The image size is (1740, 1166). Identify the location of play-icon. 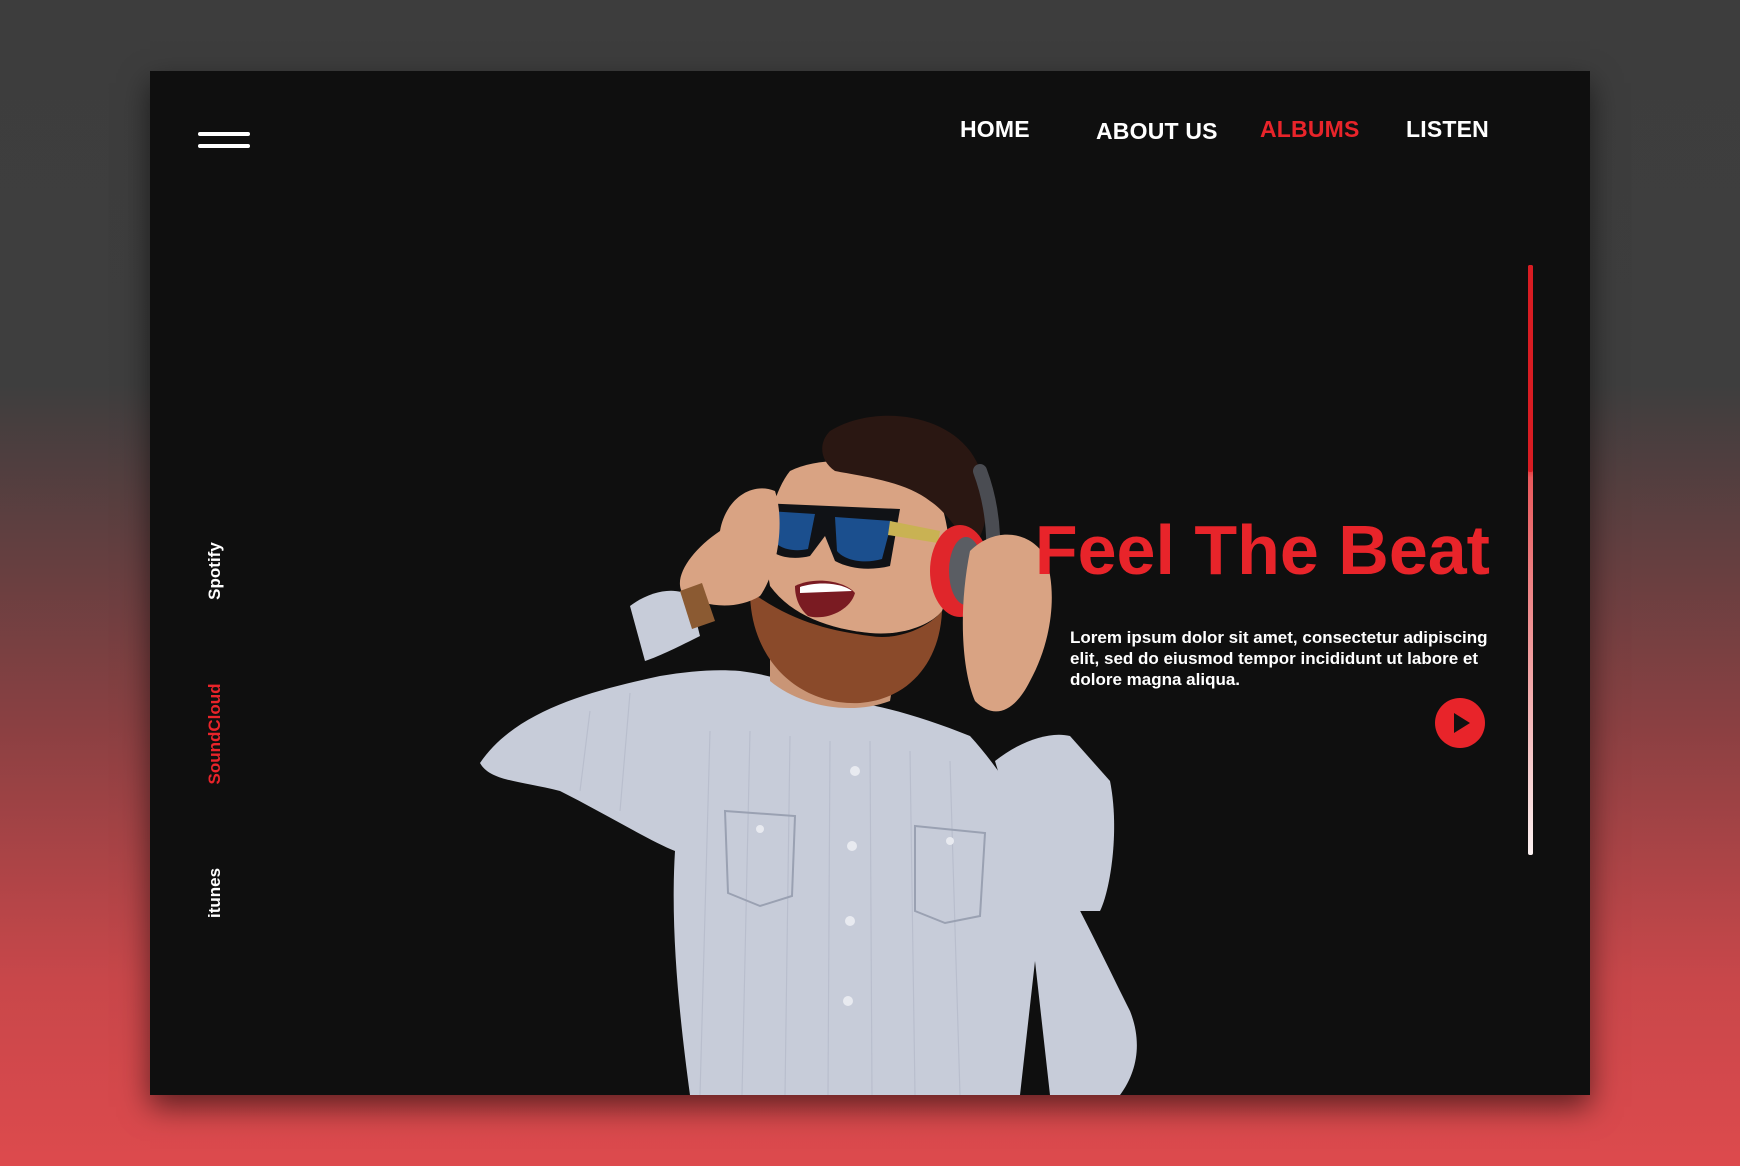
(1462, 723).